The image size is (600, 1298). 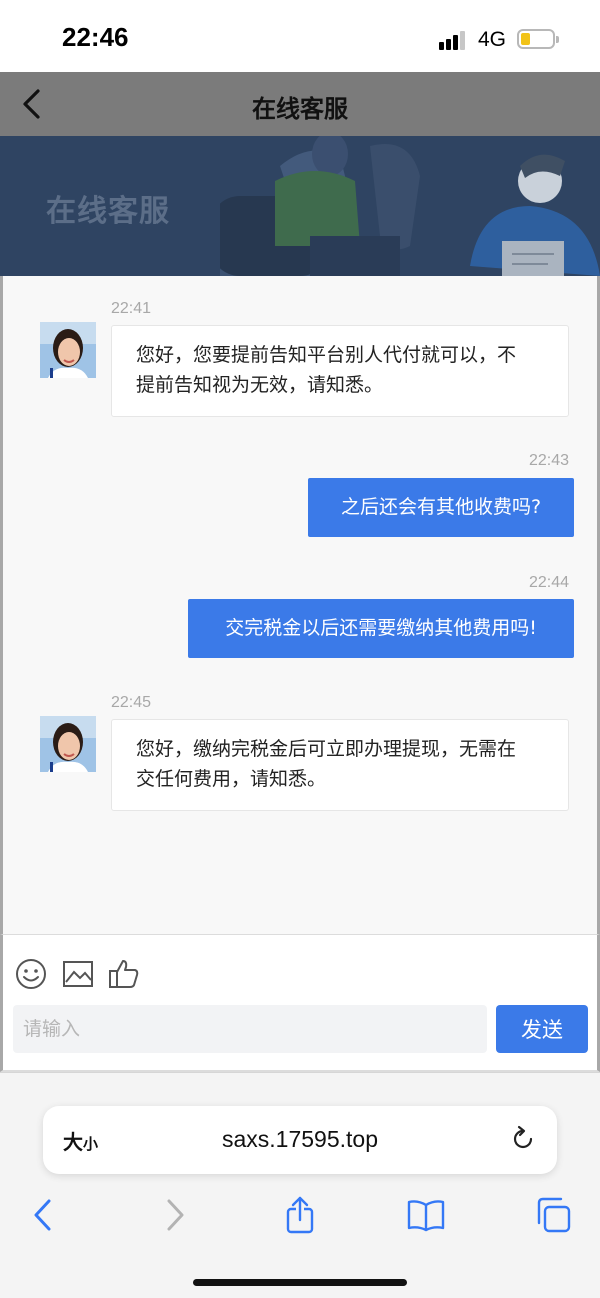 I want to click on page-title: 在线客服, so click(x=300, y=109).